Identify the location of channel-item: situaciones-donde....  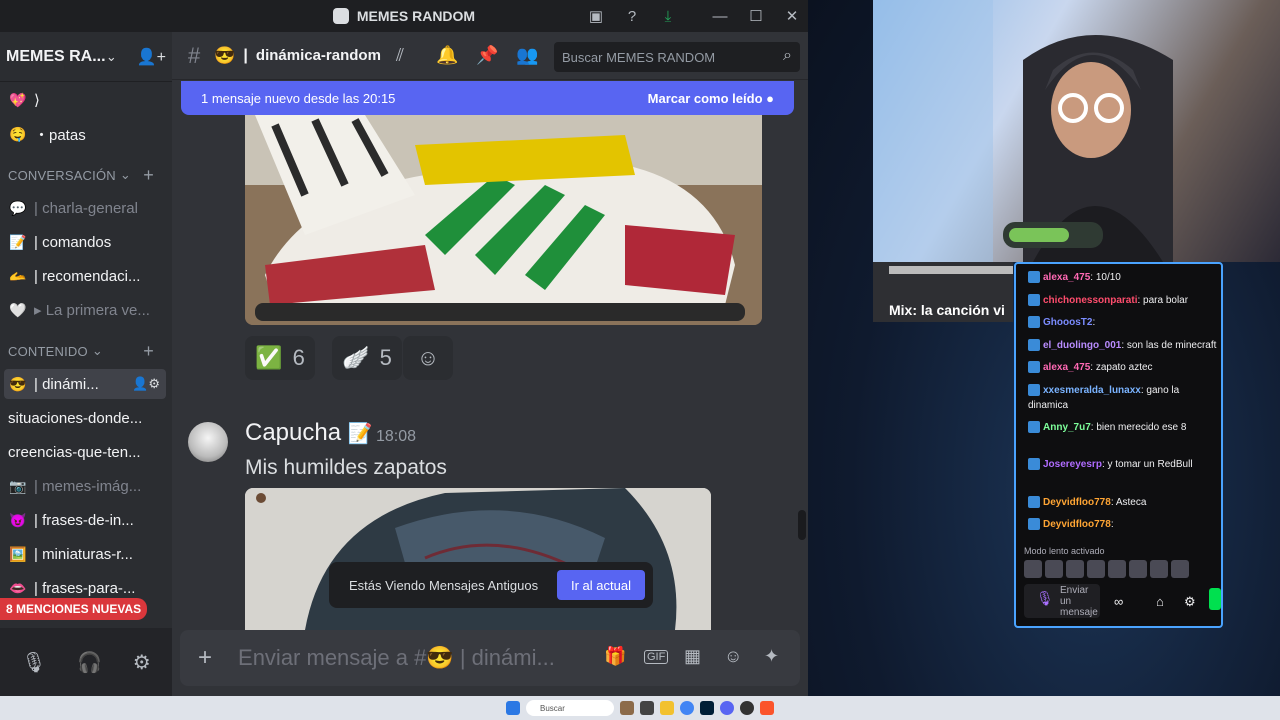
(85, 418).